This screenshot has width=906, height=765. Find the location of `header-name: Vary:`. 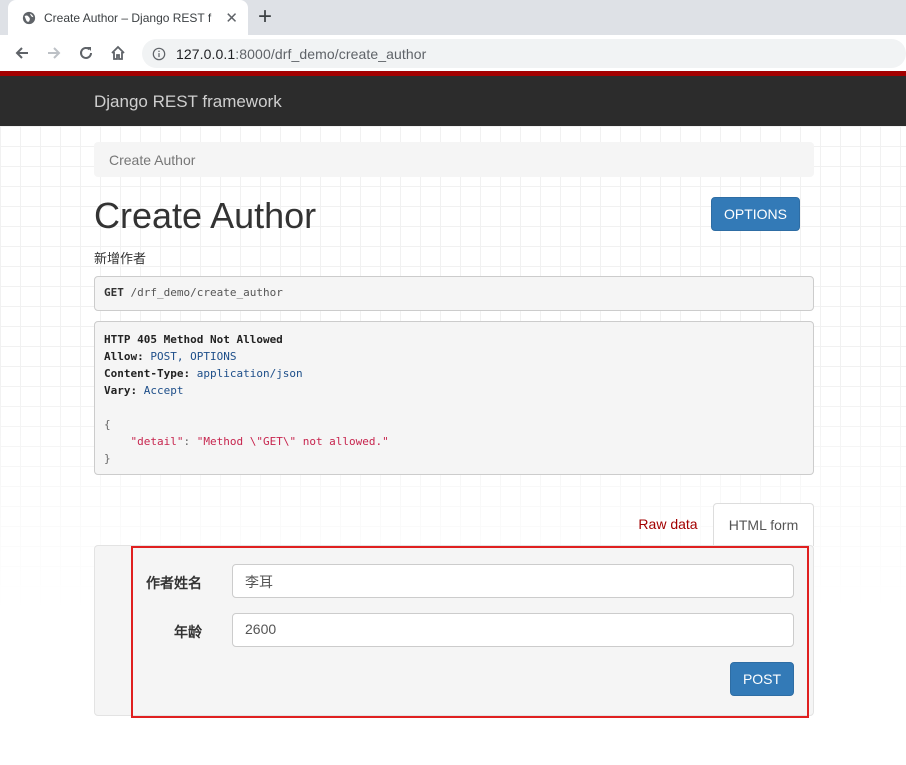

header-name: Vary: is located at coordinates (121, 390).